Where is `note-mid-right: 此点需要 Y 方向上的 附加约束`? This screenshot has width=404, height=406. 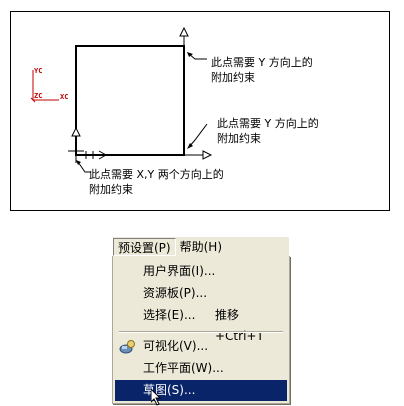 note-mid-right: 此点需要 Y 方向上的 附加约束 is located at coordinates (268, 131).